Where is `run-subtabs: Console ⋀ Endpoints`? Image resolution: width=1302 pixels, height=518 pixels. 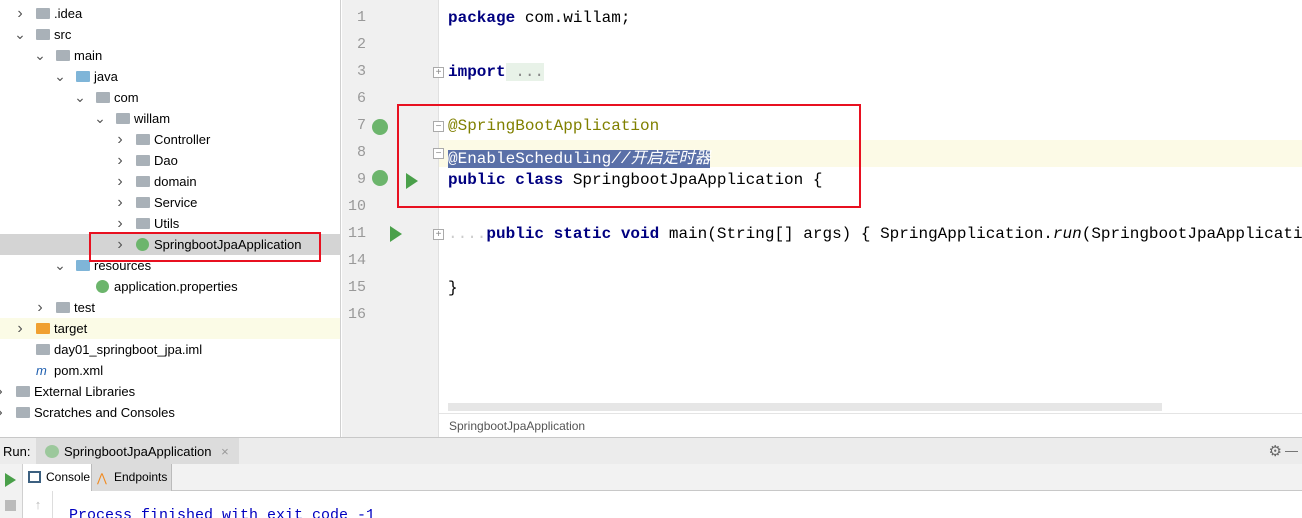 run-subtabs: Console ⋀ Endpoints is located at coordinates (663, 477).